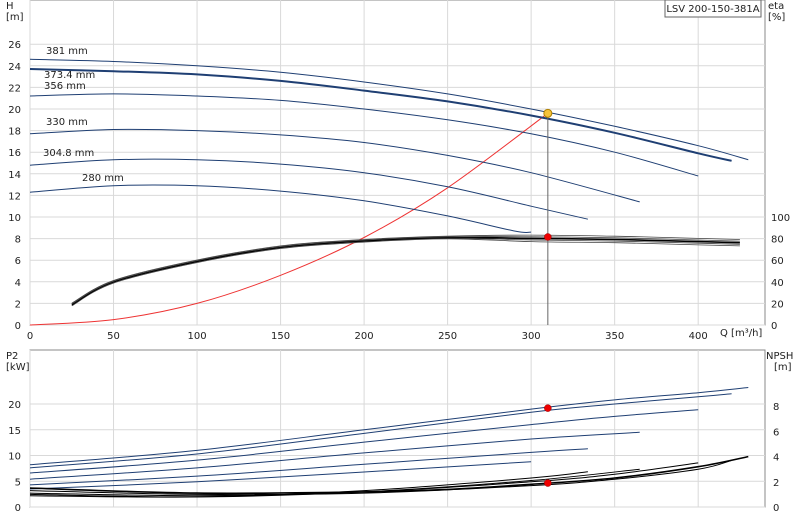 The width and height of the screenshot is (800, 520). Describe the element at coordinates (18, 304) in the screenshot. I see `h-tick-label: 2` at that location.